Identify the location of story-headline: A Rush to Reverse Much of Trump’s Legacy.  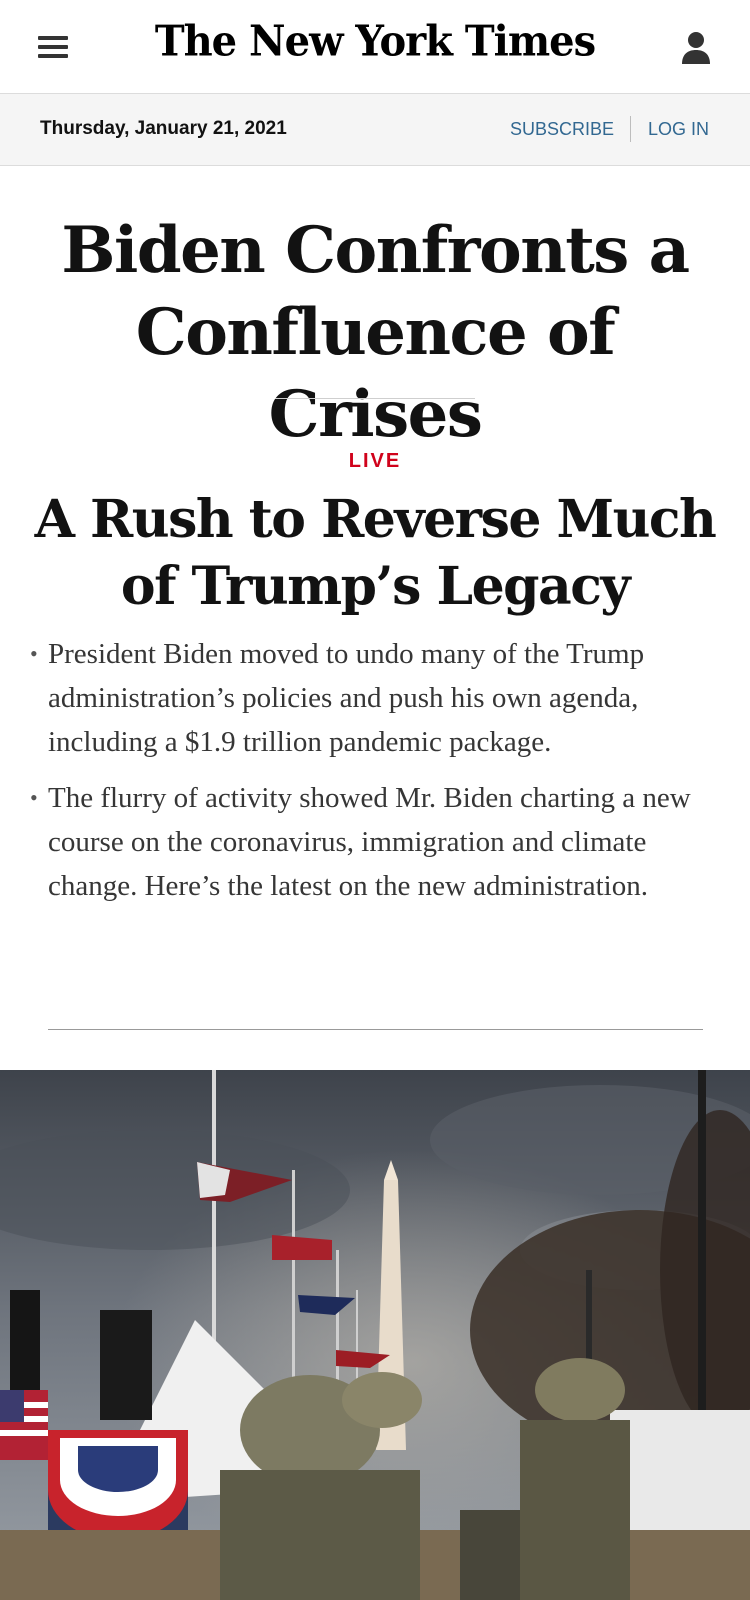
(375, 553).